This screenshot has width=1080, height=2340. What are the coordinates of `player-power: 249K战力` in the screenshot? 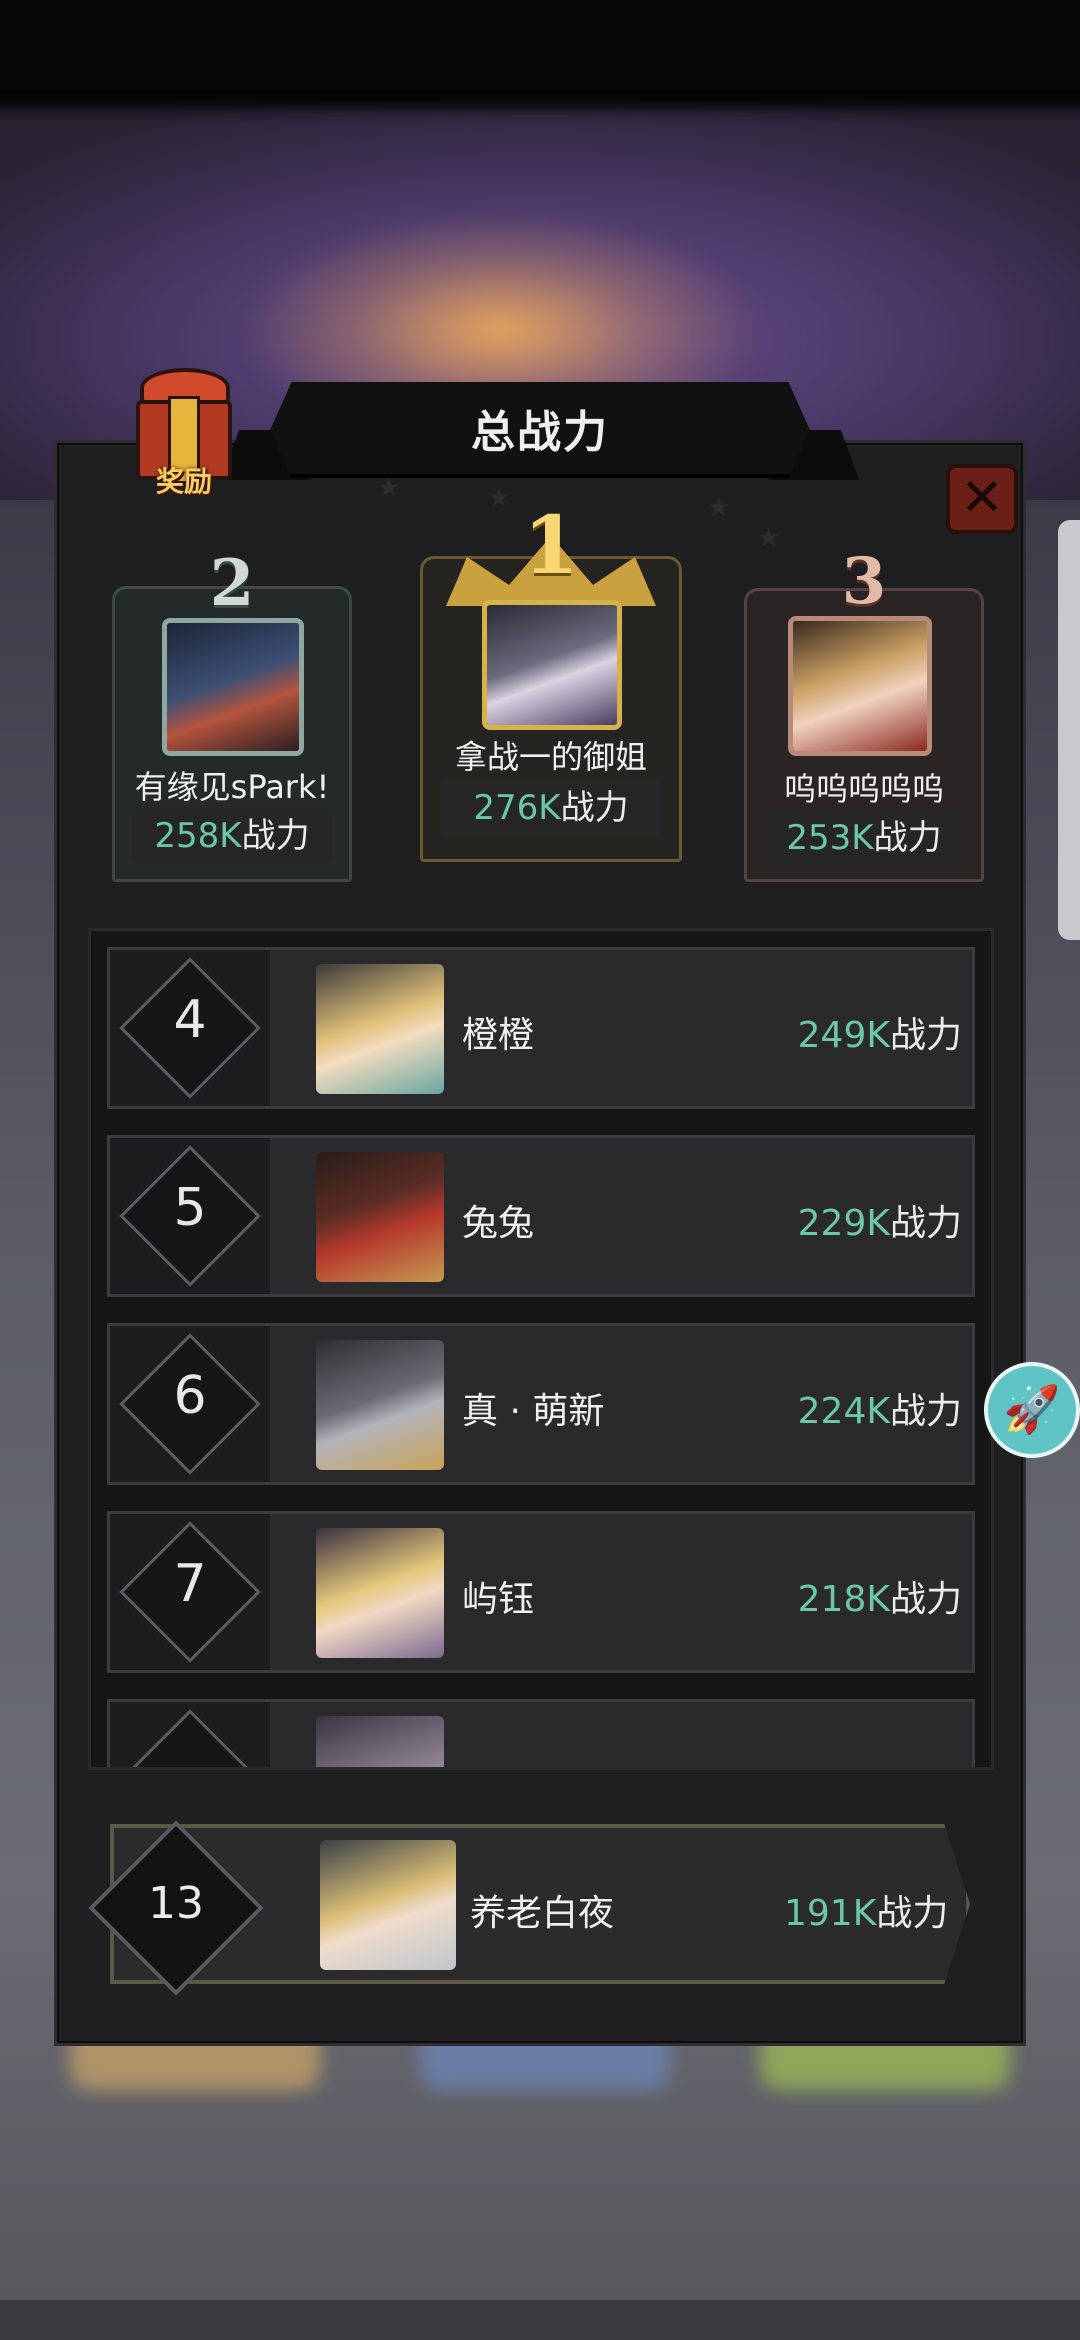 It's located at (880, 1032).